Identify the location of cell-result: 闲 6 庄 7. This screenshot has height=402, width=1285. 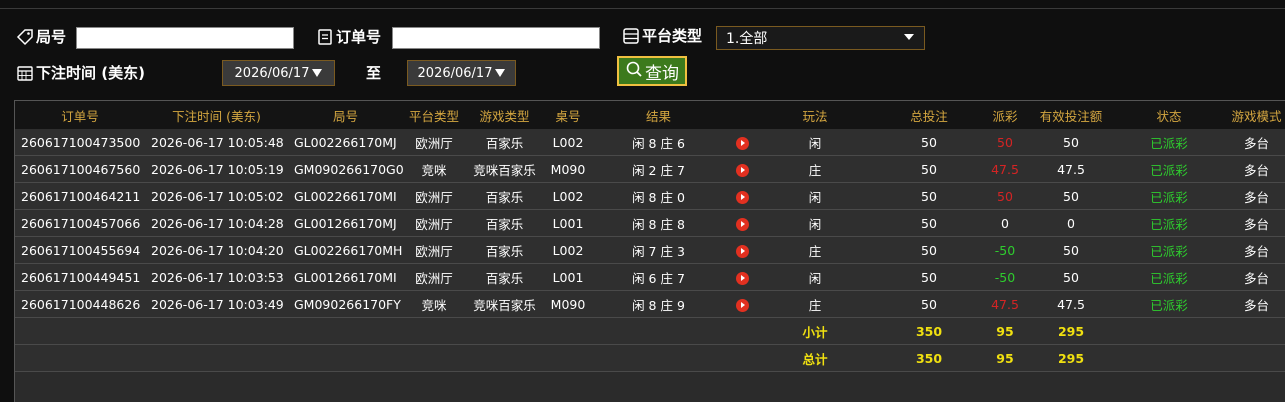
(658, 277).